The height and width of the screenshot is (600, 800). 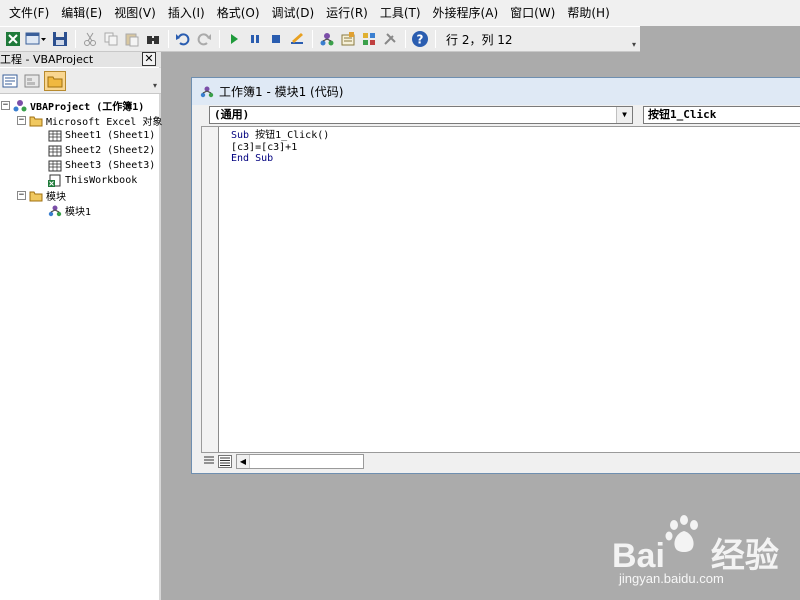 I want to click on tree-node-module1: 模块1, so click(x=69, y=210).